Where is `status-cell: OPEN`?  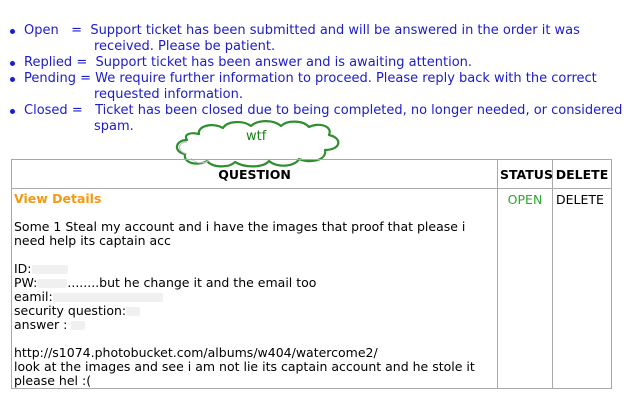 status-cell: OPEN is located at coordinates (525, 288).